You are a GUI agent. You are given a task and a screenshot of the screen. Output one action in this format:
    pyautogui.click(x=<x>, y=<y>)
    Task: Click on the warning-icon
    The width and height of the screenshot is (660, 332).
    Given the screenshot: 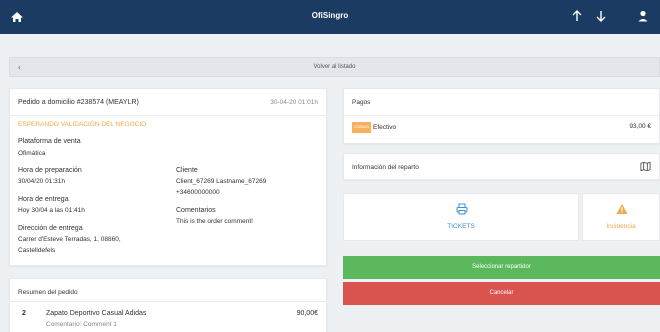 What is the action you would take?
    pyautogui.click(x=622, y=209)
    